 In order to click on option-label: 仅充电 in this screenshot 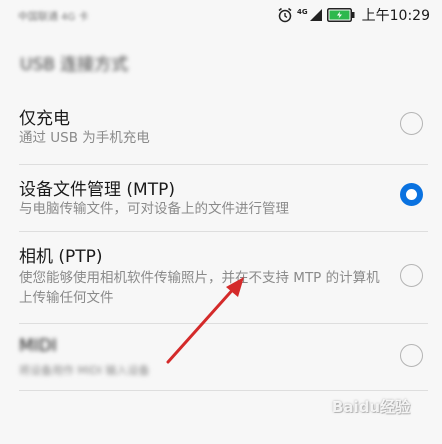, I will do `click(44, 119)`.